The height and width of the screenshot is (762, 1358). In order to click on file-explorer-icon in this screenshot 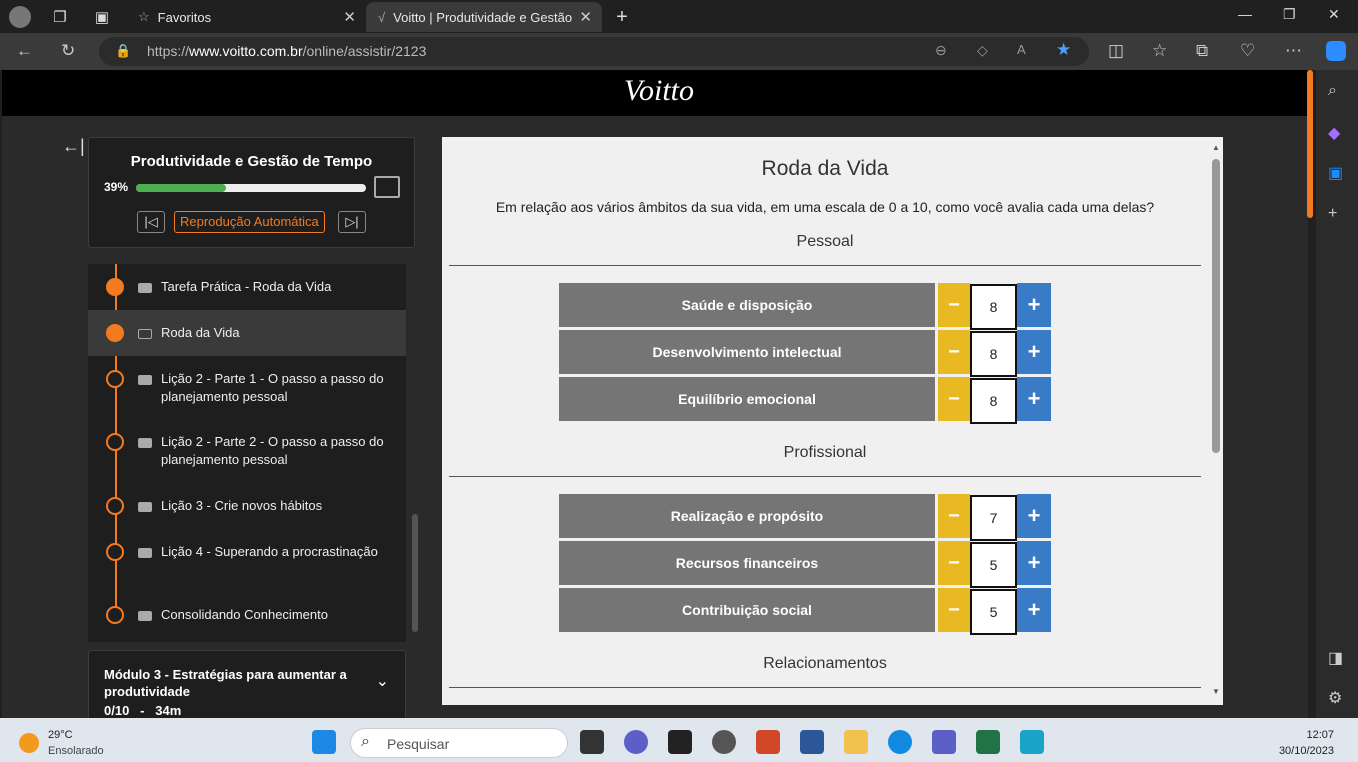, I will do `click(856, 742)`.